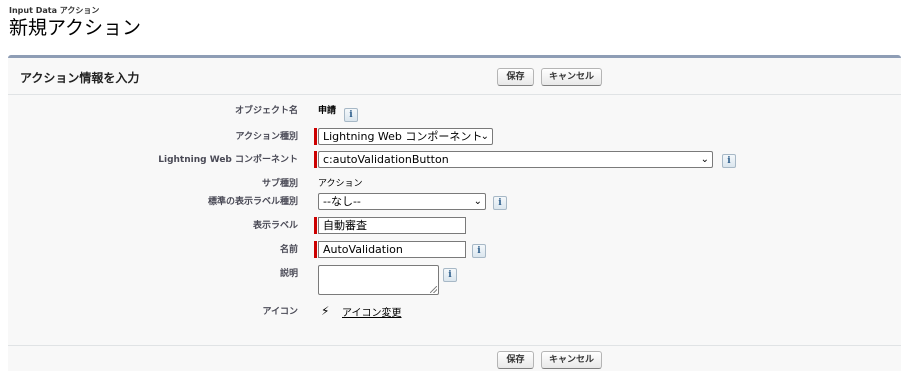 This screenshot has height=391, width=901. What do you see at coordinates (392, 249) in the screenshot?
I see `name-input: AutoValidation` at bounding box center [392, 249].